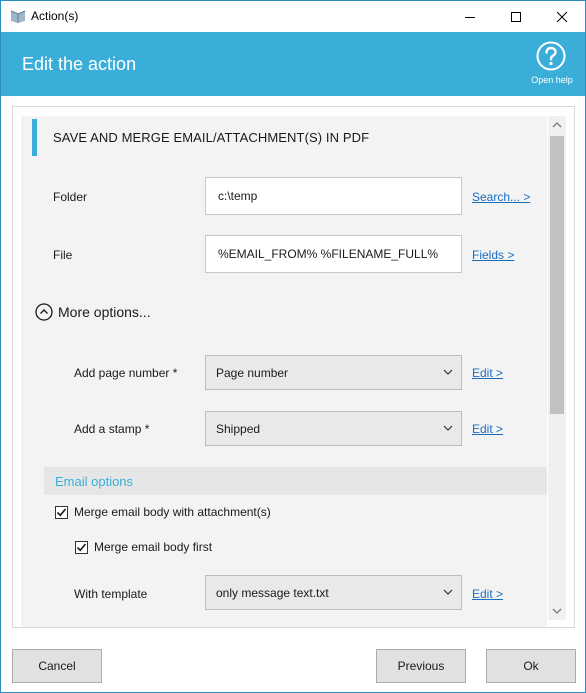 The height and width of the screenshot is (693, 586). Describe the element at coordinates (293, 64) in the screenshot. I see `page-header: Edit the action Open help` at that location.